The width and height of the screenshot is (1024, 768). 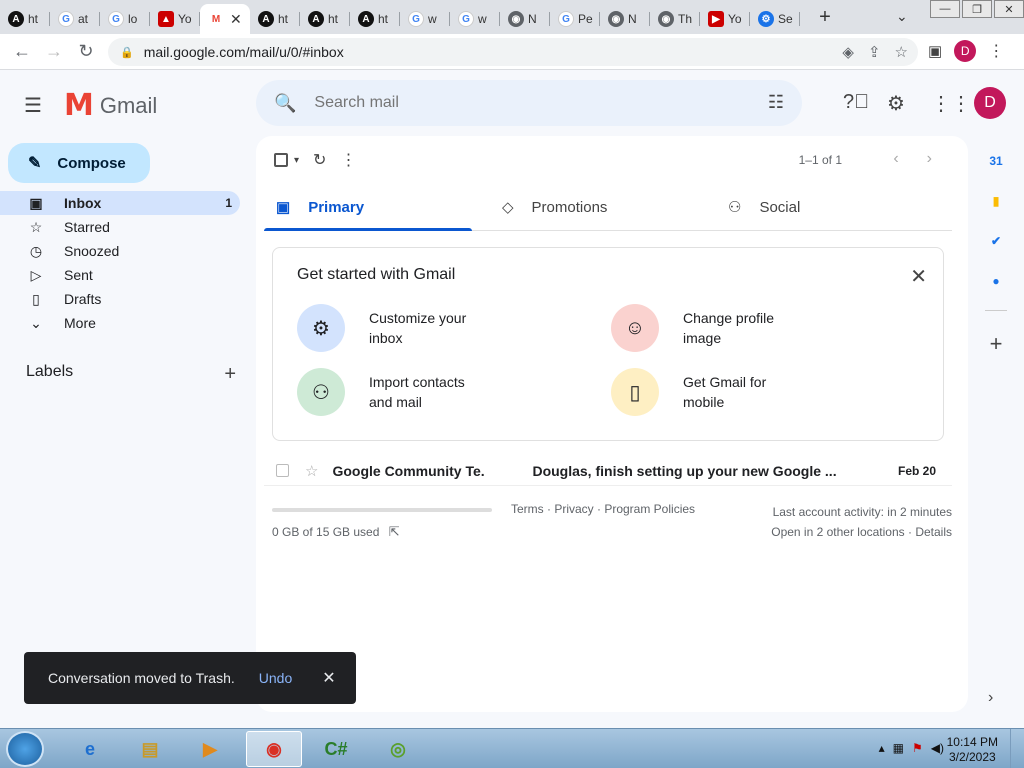 I want to click on file-explorer-icon: ▤, so click(x=150, y=749).